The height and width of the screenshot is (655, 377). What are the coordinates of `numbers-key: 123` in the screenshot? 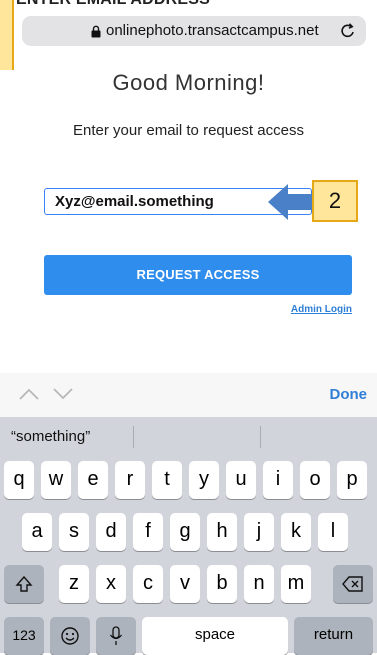 It's located at (24, 636).